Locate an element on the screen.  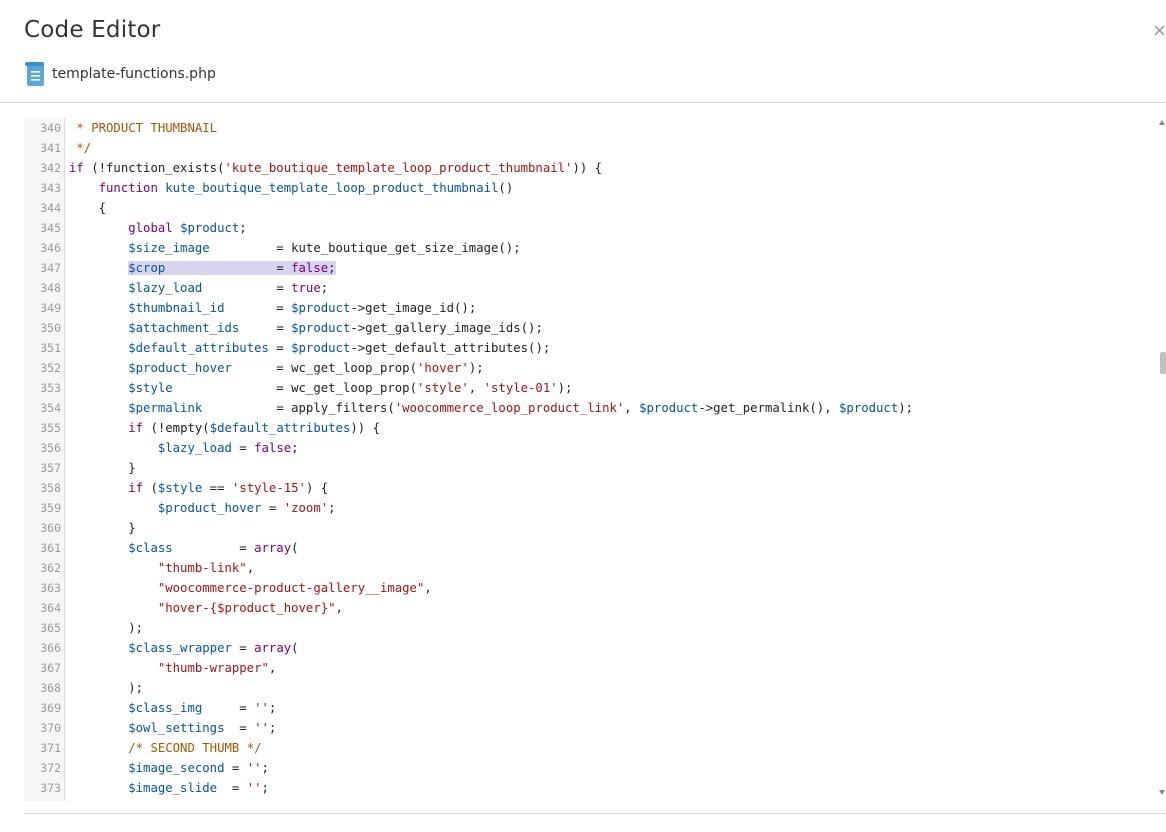
code-text: $lazy_load = true; is located at coordinates (198, 288).